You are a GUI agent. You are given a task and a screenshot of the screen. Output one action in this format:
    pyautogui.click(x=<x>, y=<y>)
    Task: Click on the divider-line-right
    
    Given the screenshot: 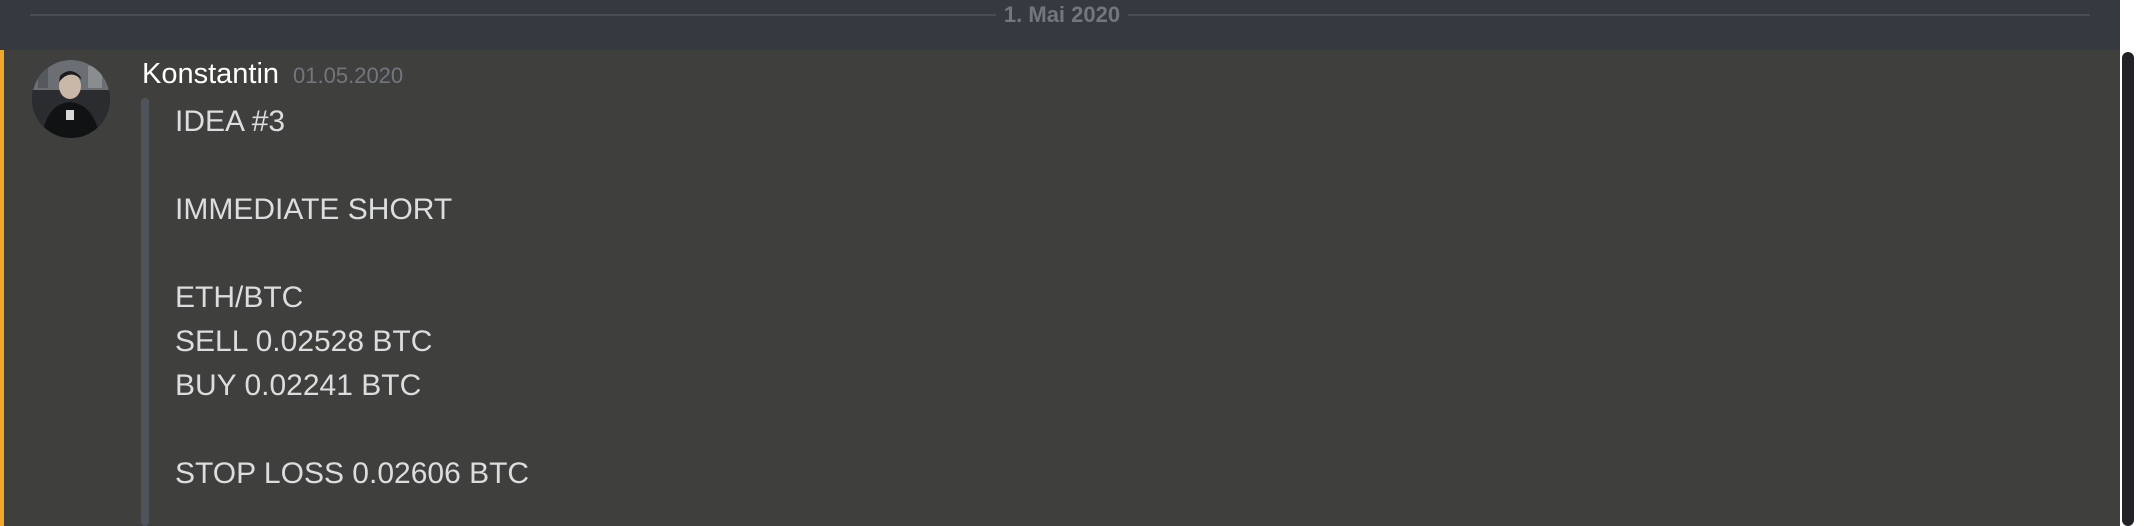 What is the action you would take?
    pyautogui.click(x=1609, y=15)
    